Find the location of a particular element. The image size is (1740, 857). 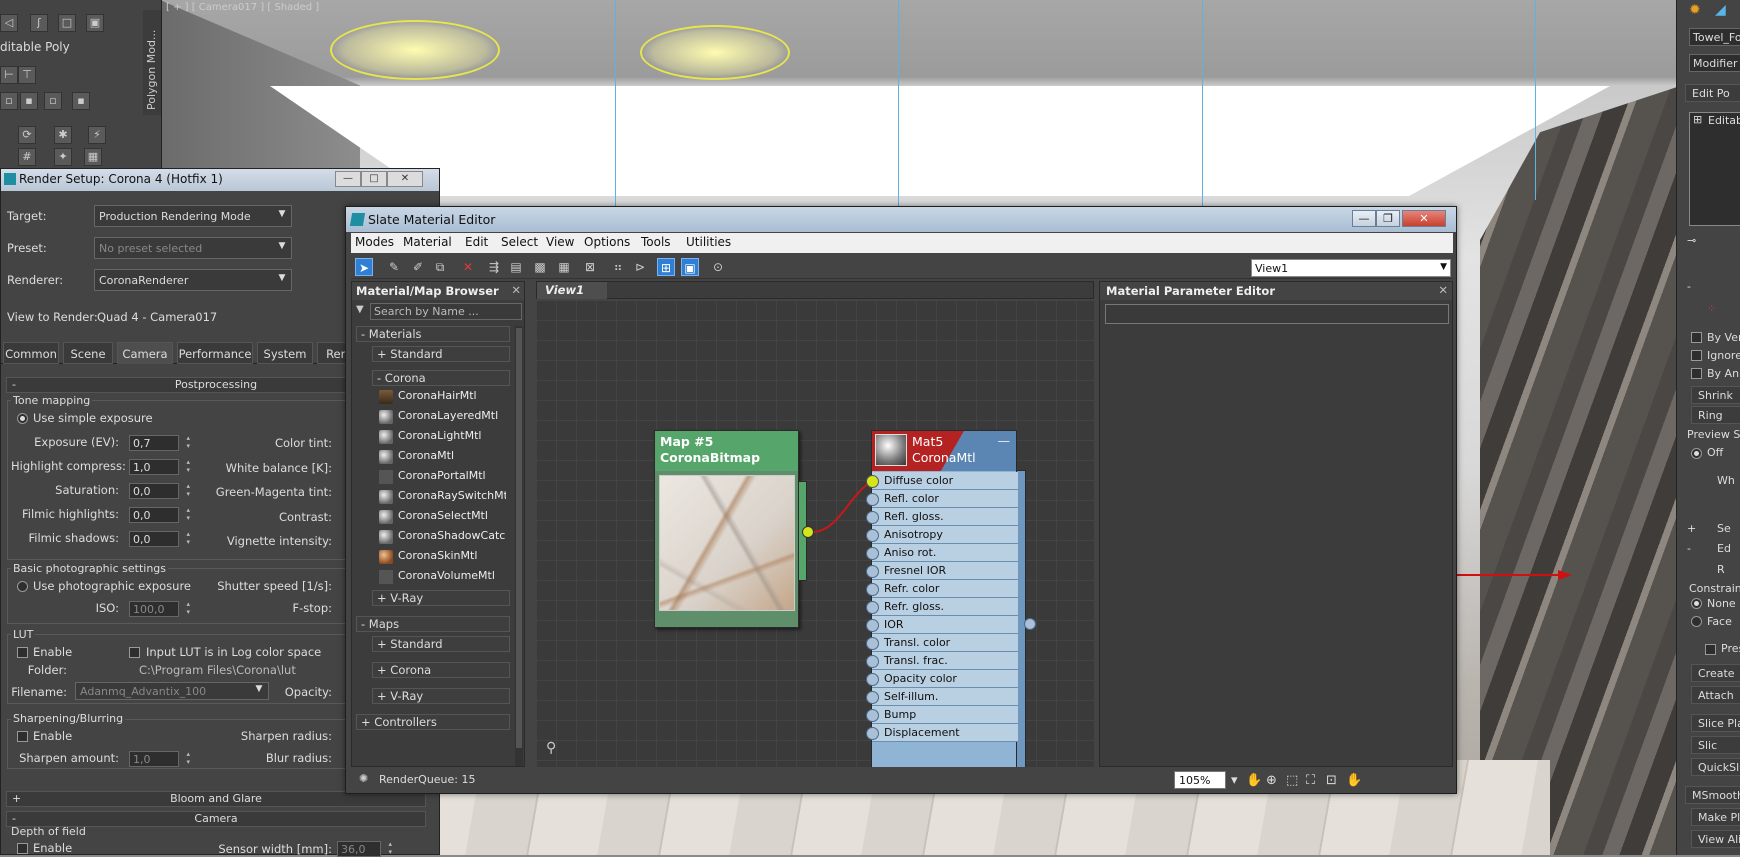

sme-titlebar: Slate Material Editor — ❐ ✕ is located at coordinates (901, 219).